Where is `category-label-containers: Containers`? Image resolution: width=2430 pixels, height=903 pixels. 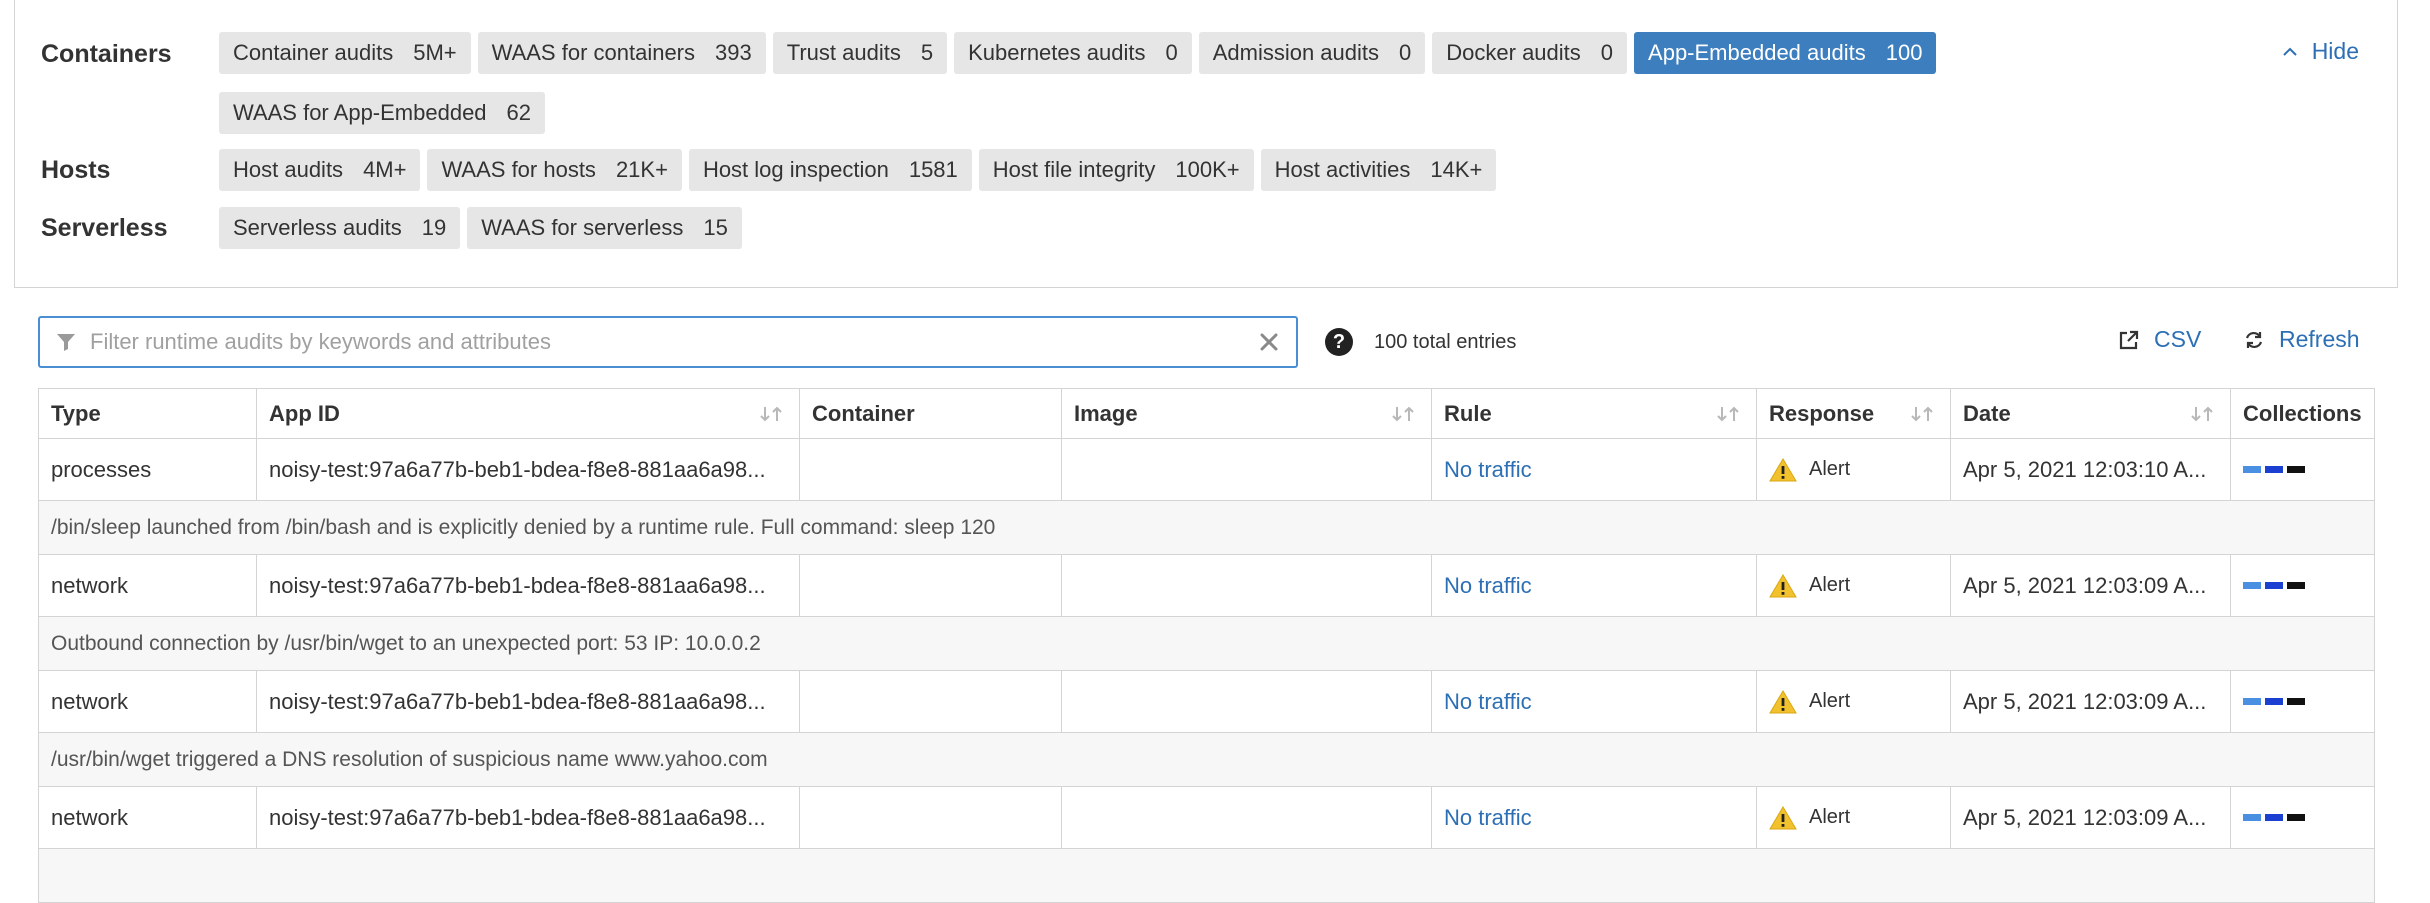 category-label-containers: Containers is located at coordinates (106, 54).